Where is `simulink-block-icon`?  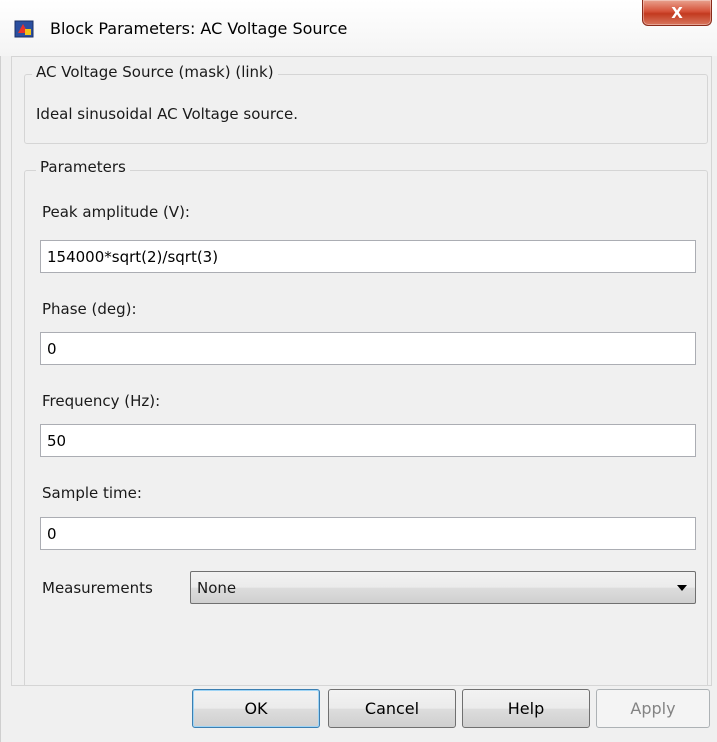
simulink-block-icon is located at coordinates (24, 29).